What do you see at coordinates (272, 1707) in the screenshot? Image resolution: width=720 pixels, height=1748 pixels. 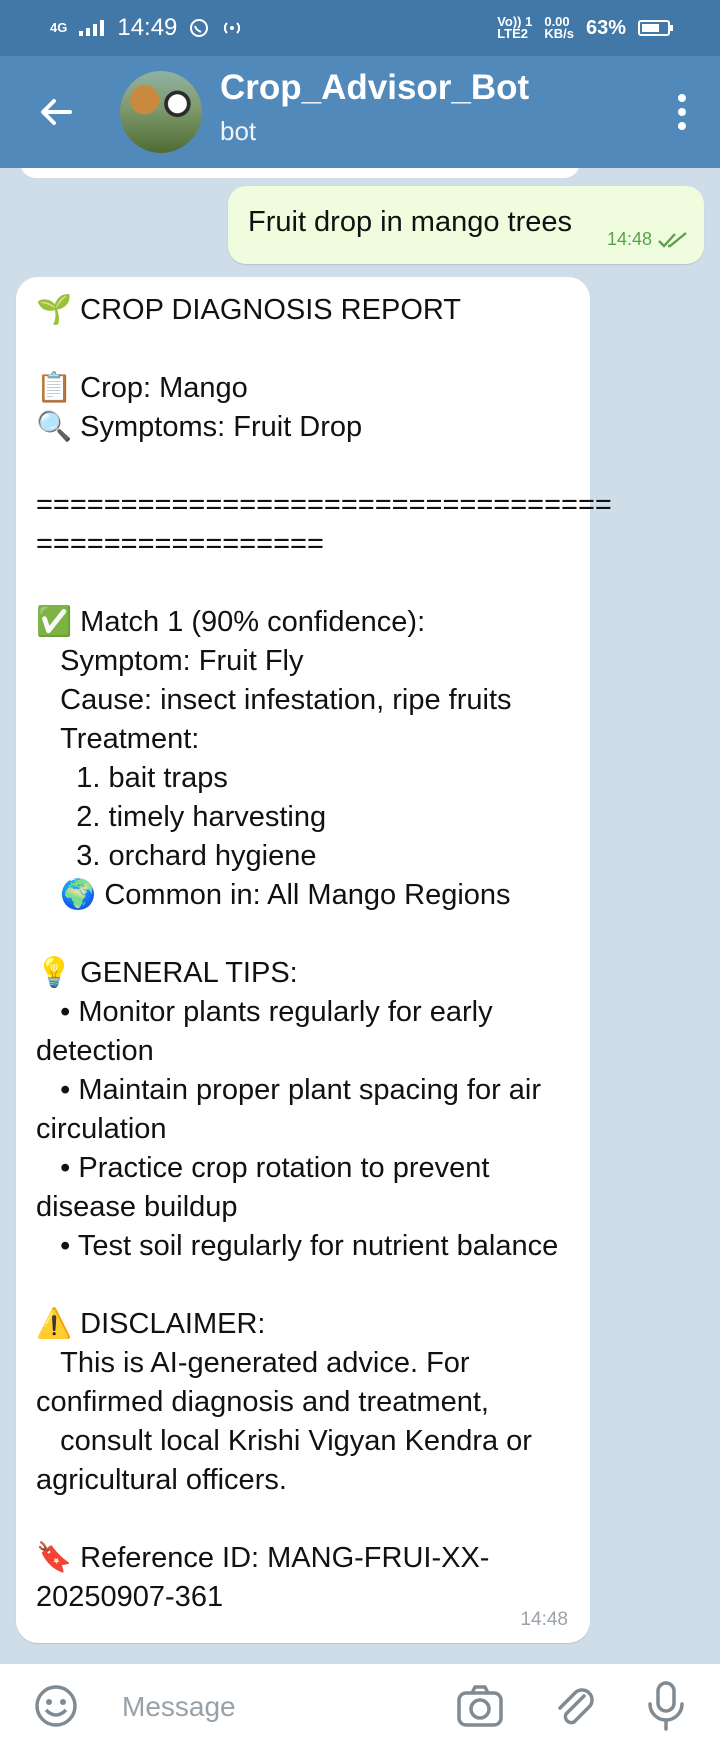 I see `message-input` at bounding box center [272, 1707].